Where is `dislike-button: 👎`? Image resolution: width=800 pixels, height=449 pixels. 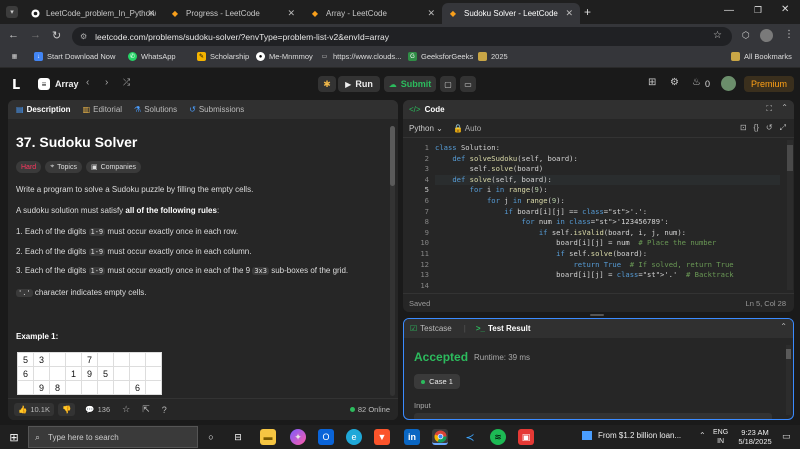 dislike-button: 👎 is located at coordinates (66, 409).